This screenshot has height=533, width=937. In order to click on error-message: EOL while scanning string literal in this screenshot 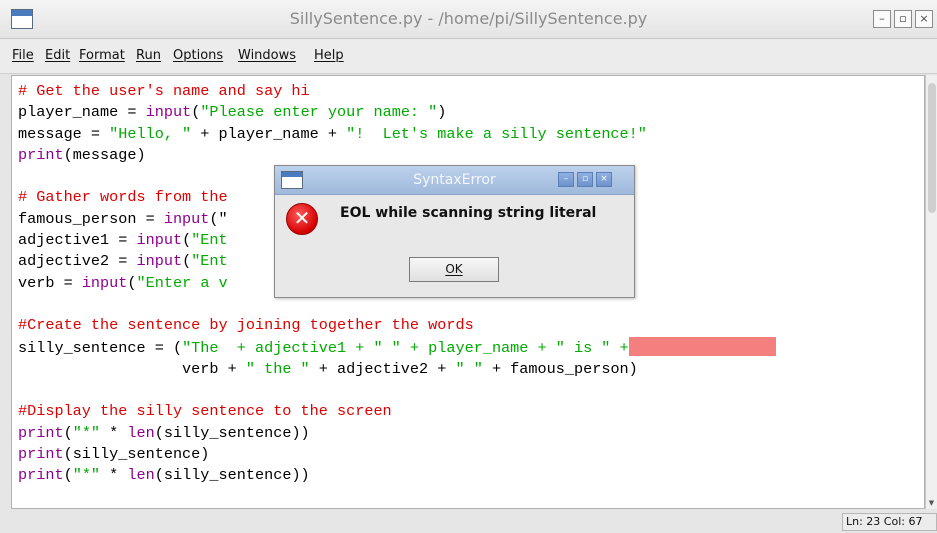, I will do `click(468, 213)`.